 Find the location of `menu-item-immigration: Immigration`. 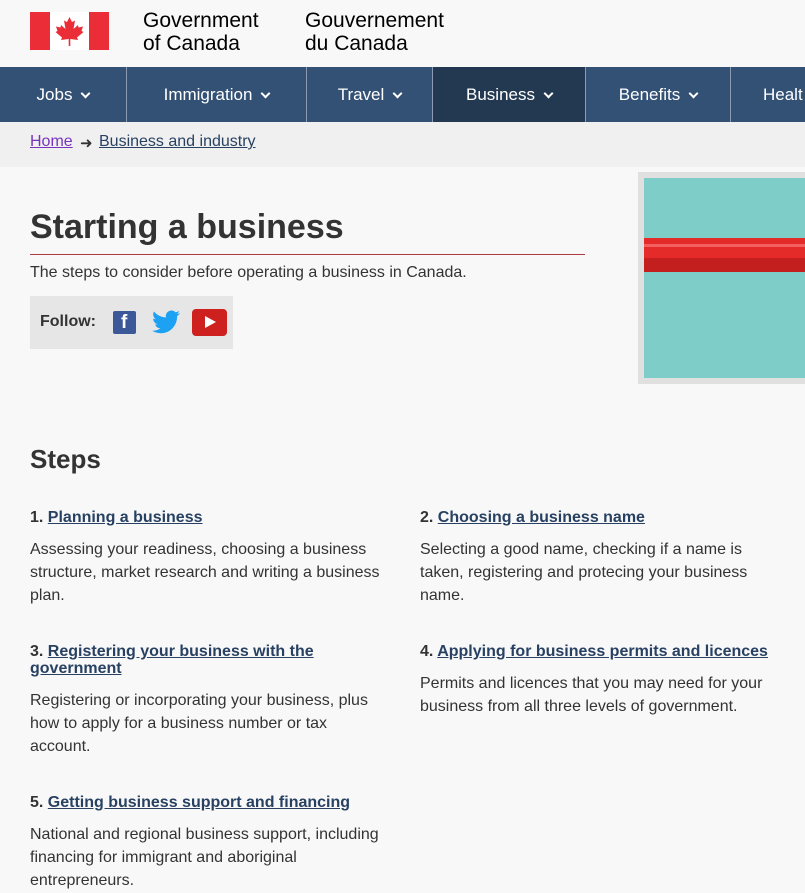

menu-item-immigration: Immigration is located at coordinates (217, 94).